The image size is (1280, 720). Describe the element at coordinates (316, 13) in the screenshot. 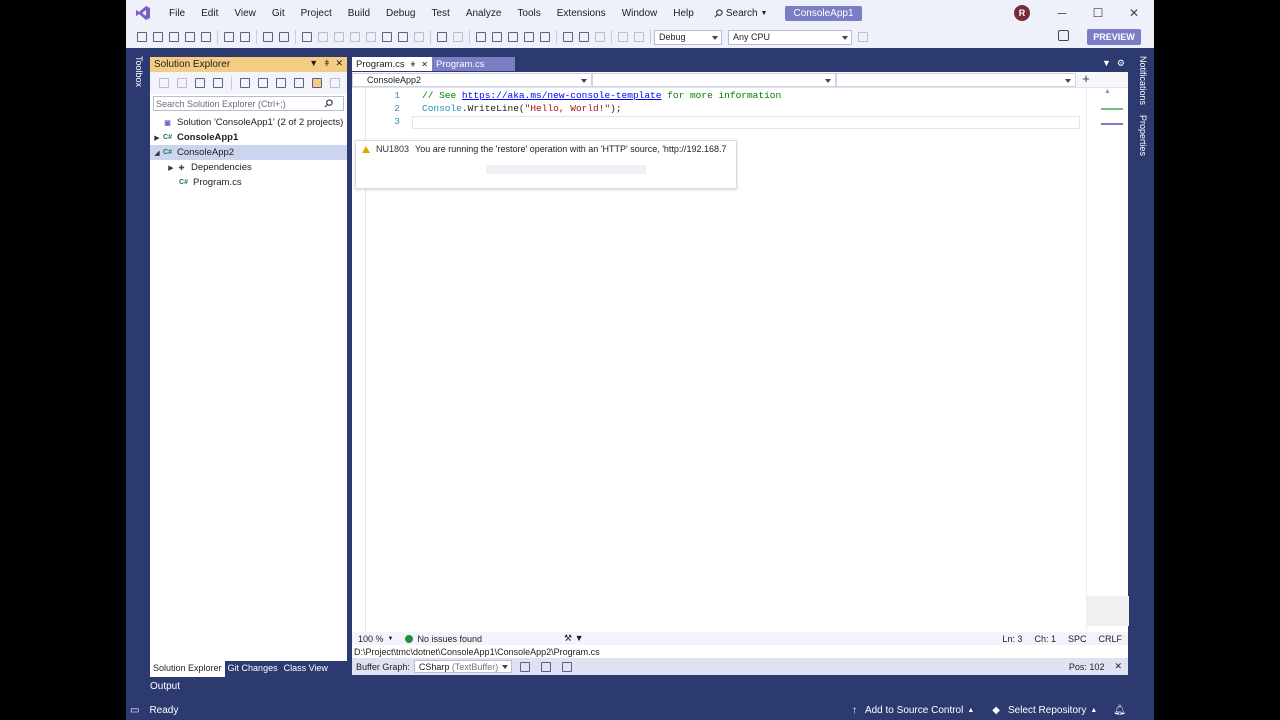

I see `menu-project: Project` at that location.